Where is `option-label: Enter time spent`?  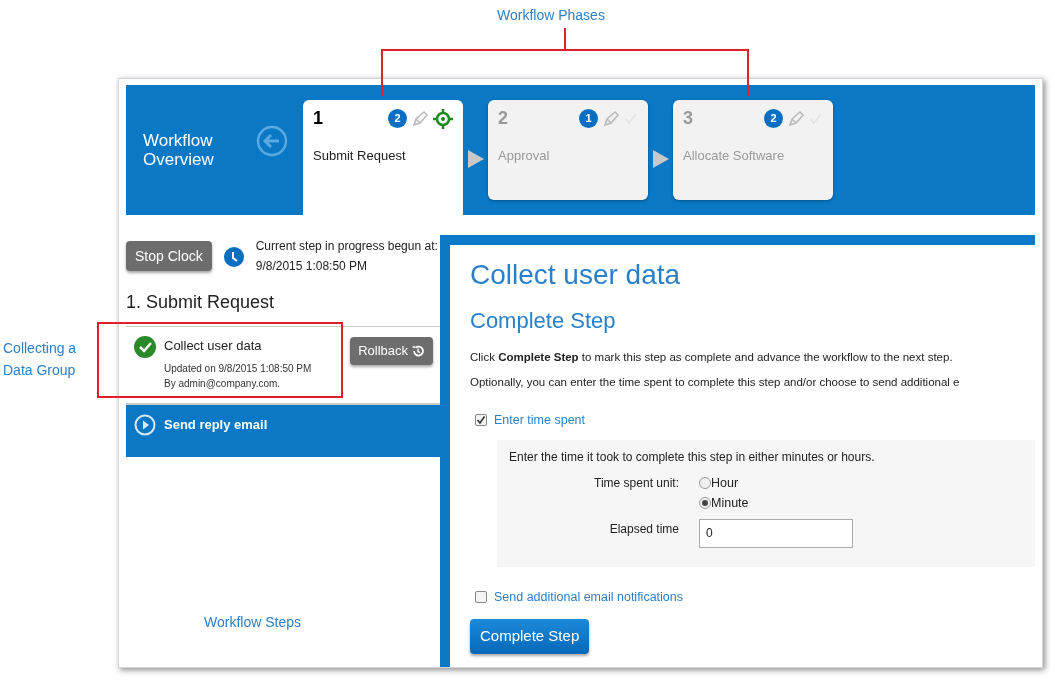 option-label: Enter time spent is located at coordinates (539, 420).